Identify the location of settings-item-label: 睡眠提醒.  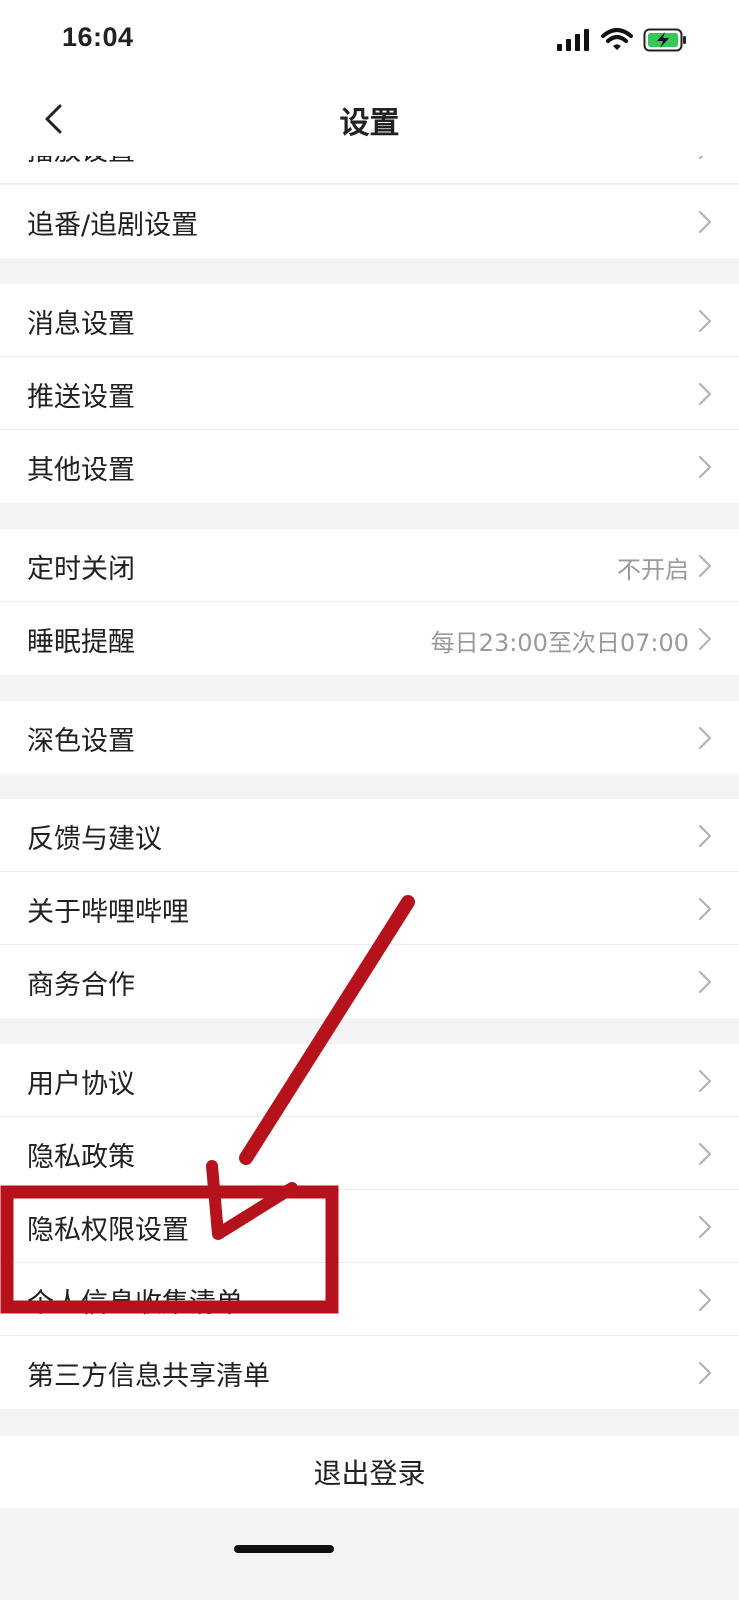
(81, 642).